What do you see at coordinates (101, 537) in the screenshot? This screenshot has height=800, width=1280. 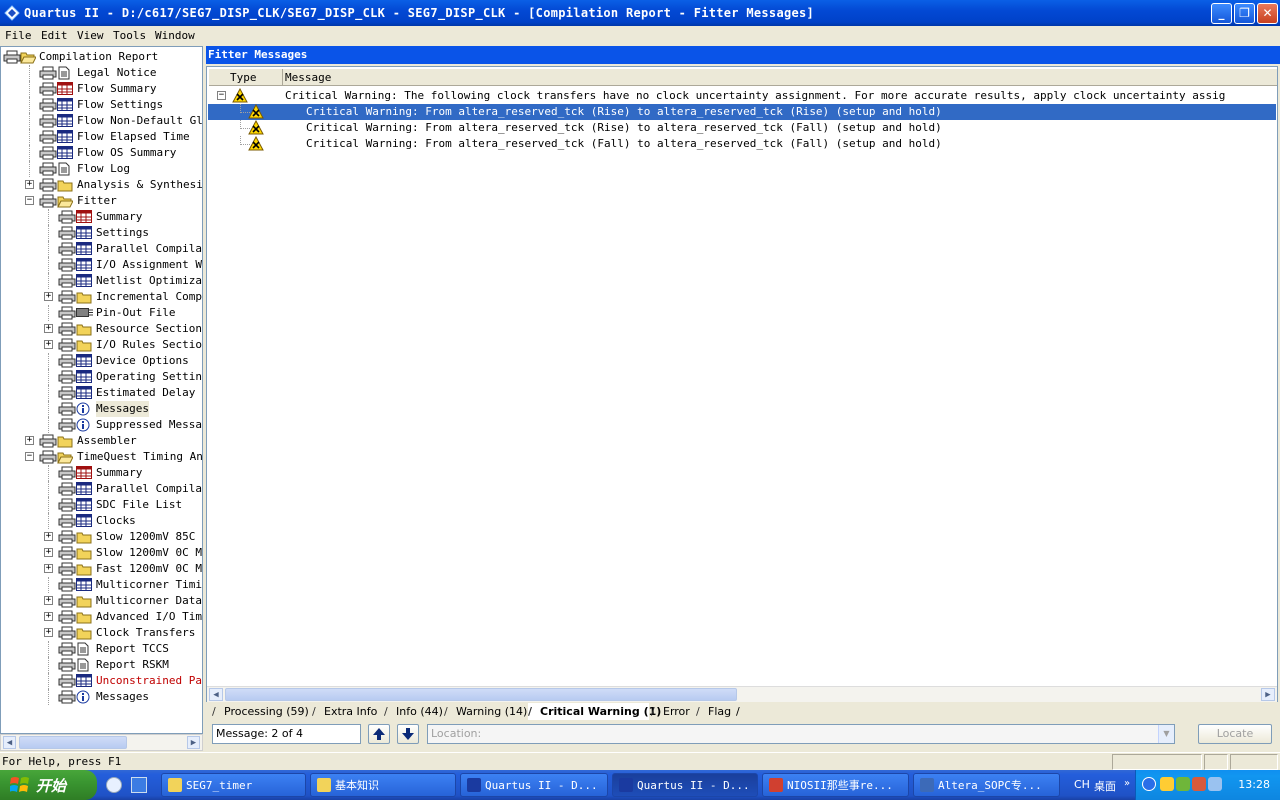 I see `tree-item: + Slow 1200mV 85C Model` at bounding box center [101, 537].